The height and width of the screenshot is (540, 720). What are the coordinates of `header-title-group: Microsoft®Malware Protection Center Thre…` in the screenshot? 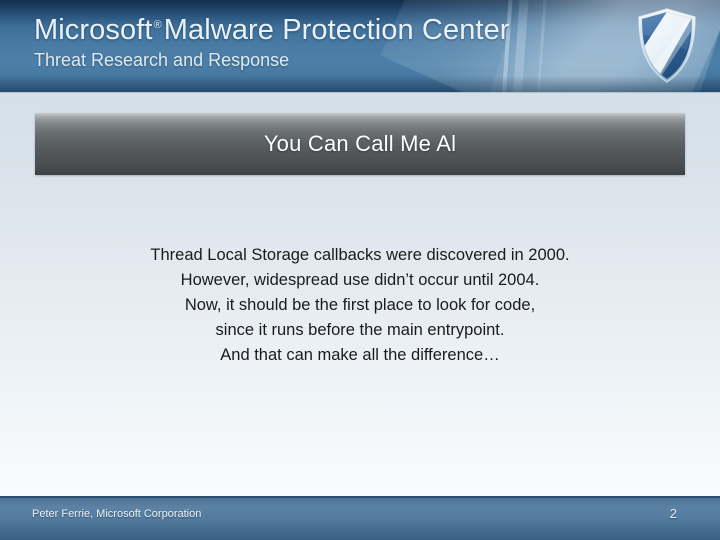 It's located at (272, 43).